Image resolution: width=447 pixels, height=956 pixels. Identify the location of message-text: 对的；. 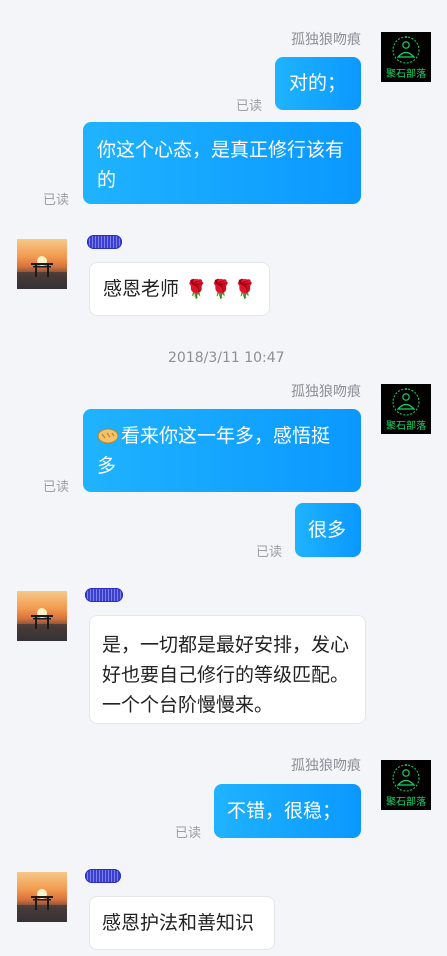
(318, 83).